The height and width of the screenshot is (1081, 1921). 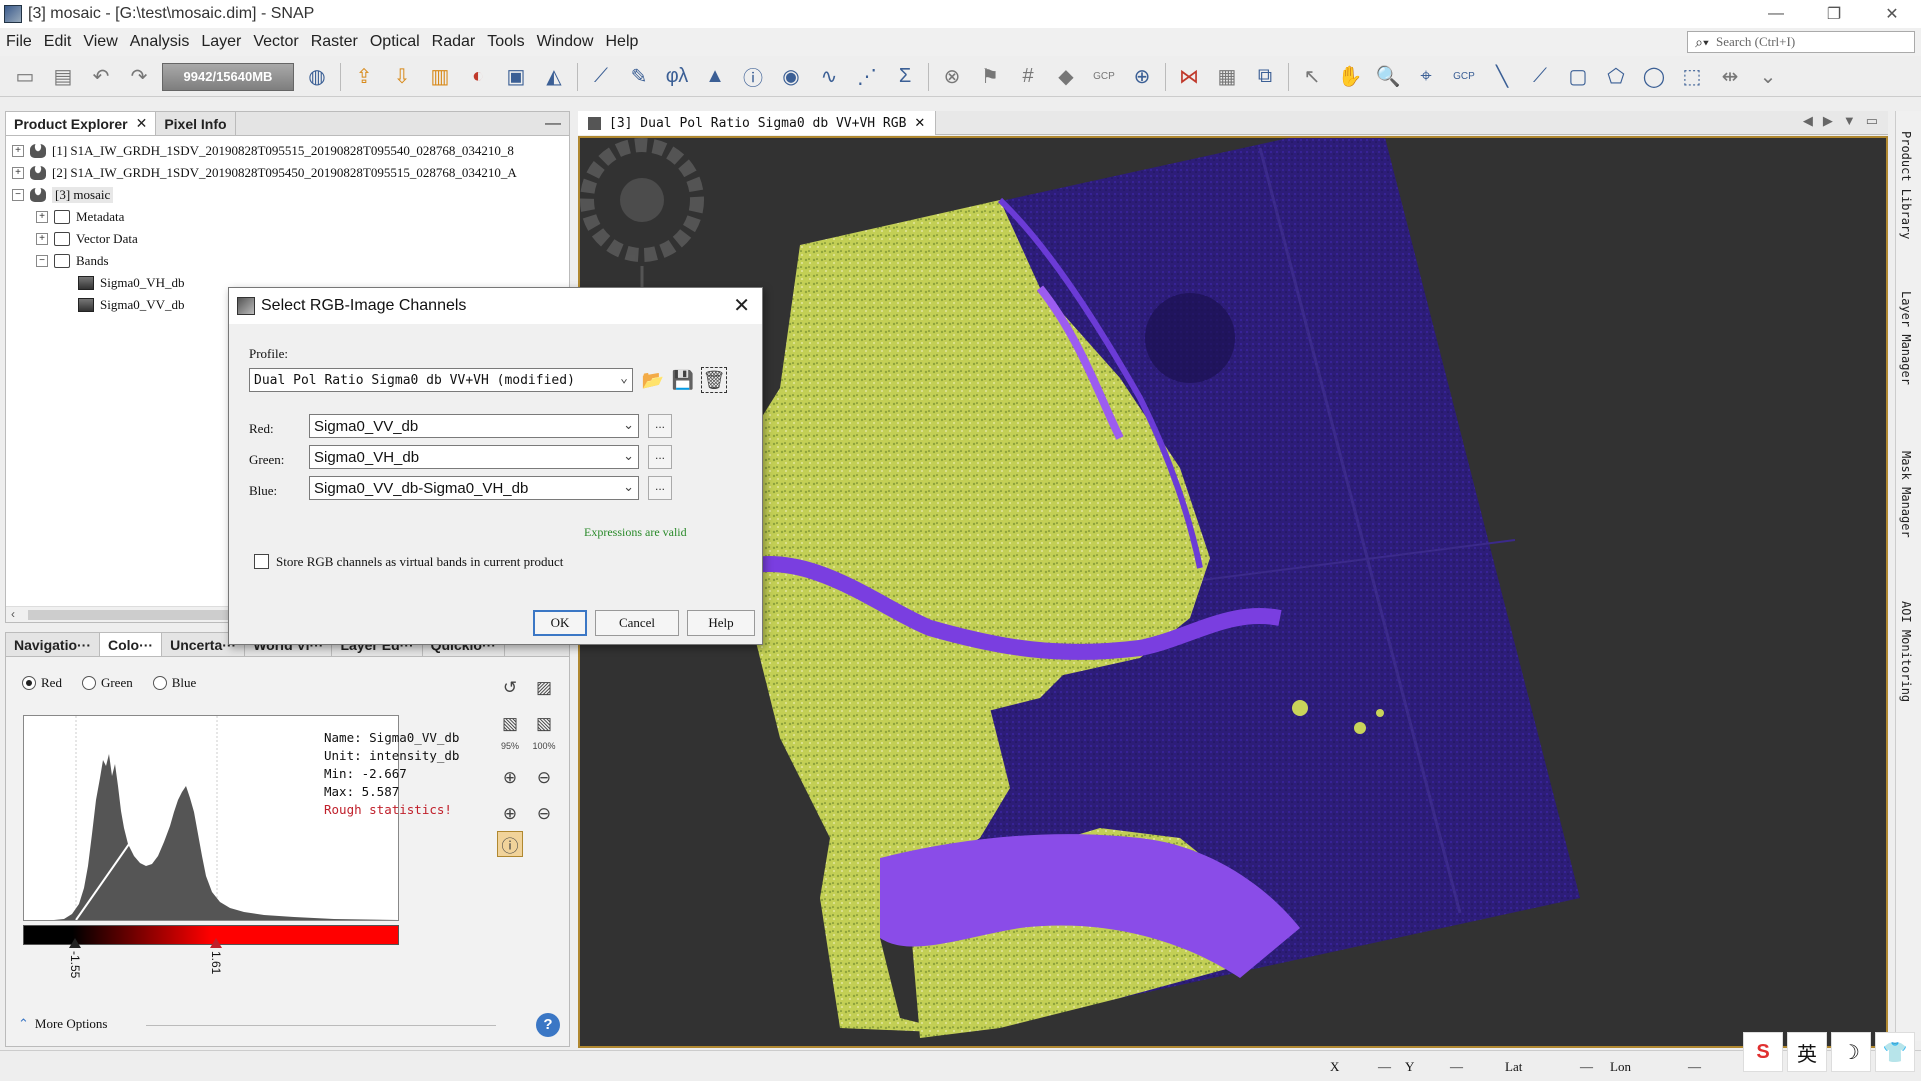 I want to click on globe-icon: ⊕, so click(x=1142, y=77).